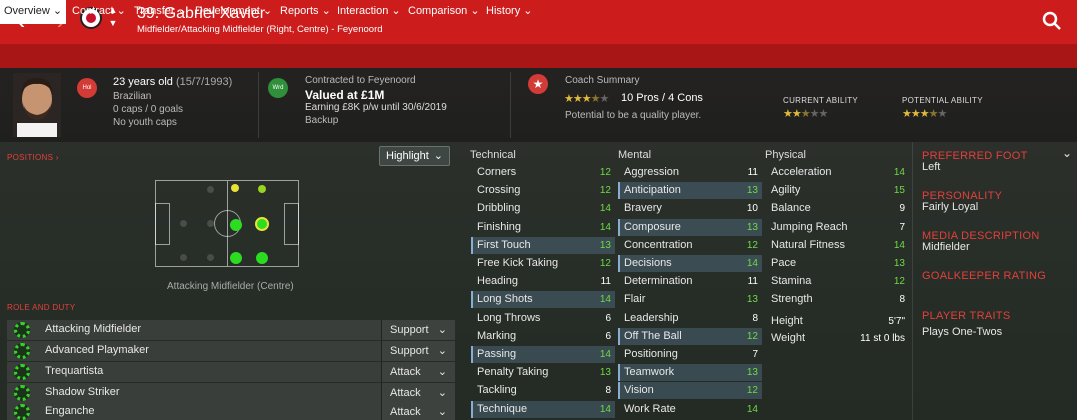  Describe the element at coordinates (837, 172) in the screenshot. I see `attribute-row: Acceleration 14` at that location.